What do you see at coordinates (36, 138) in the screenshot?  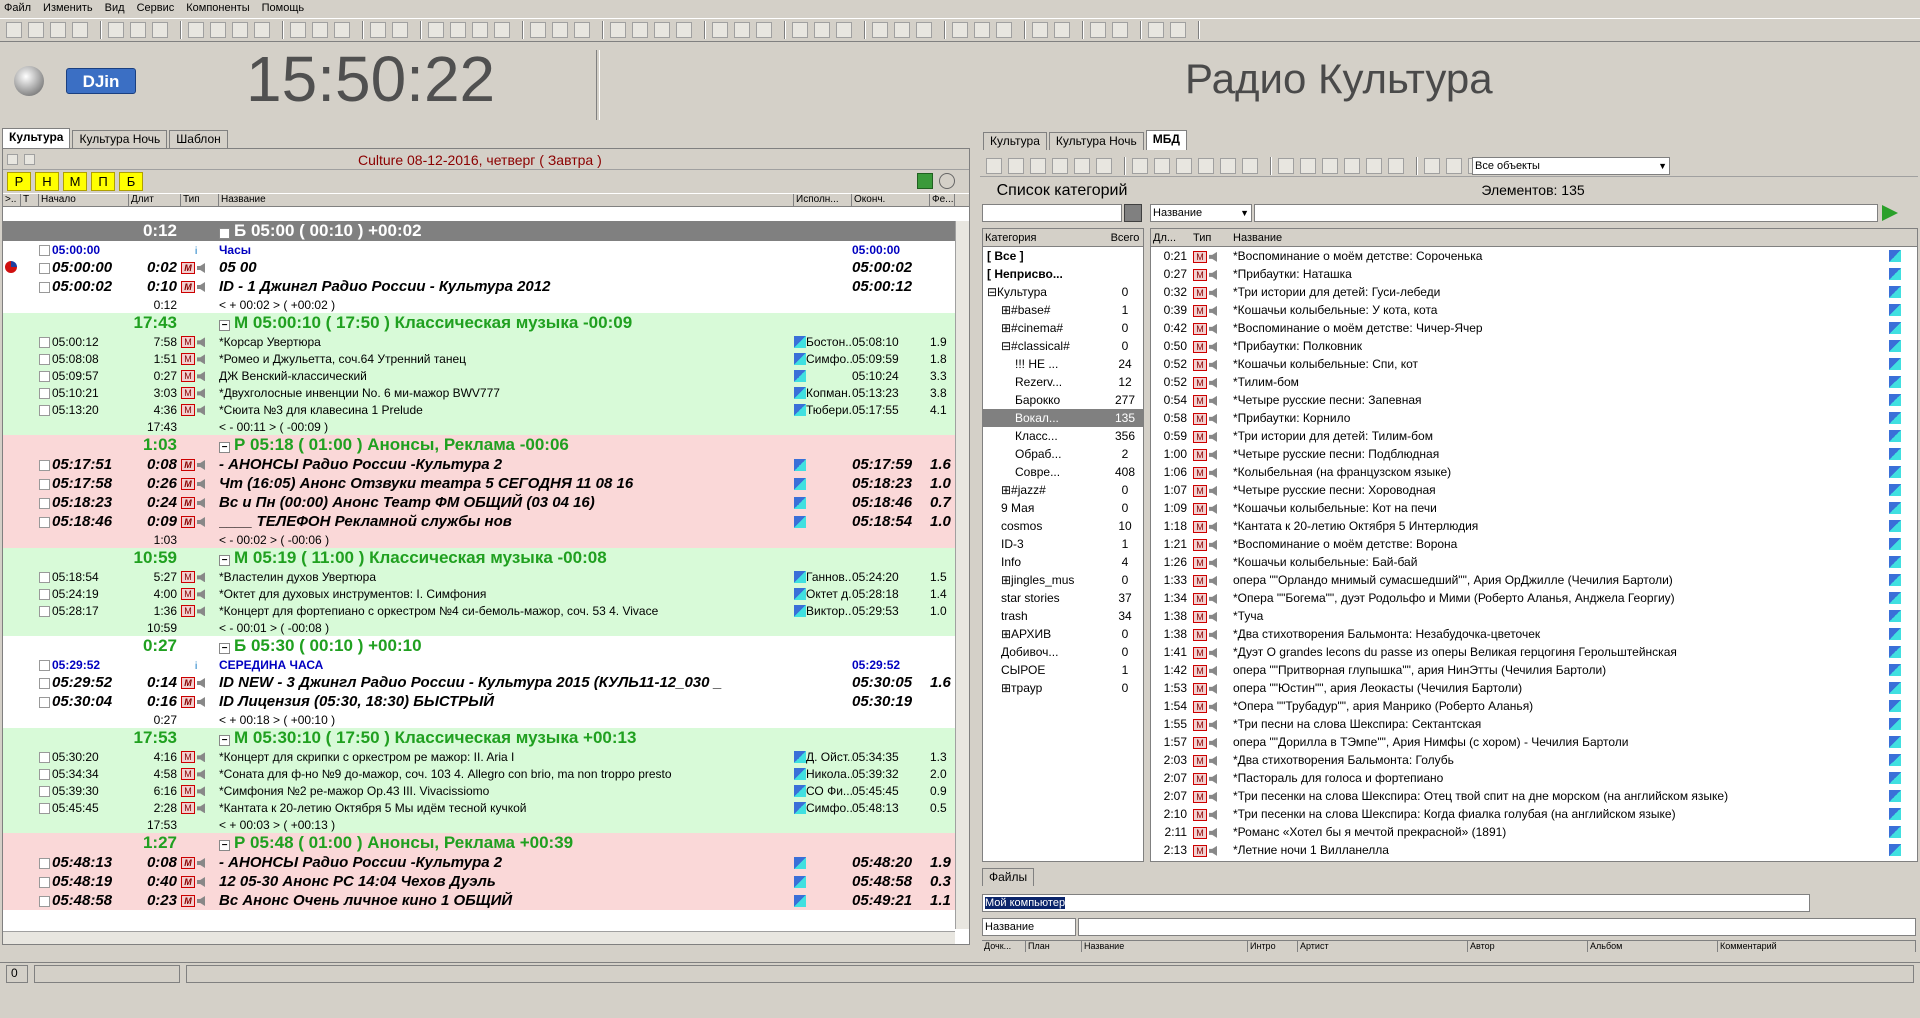 I see `tab-left-0: Культура` at bounding box center [36, 138].